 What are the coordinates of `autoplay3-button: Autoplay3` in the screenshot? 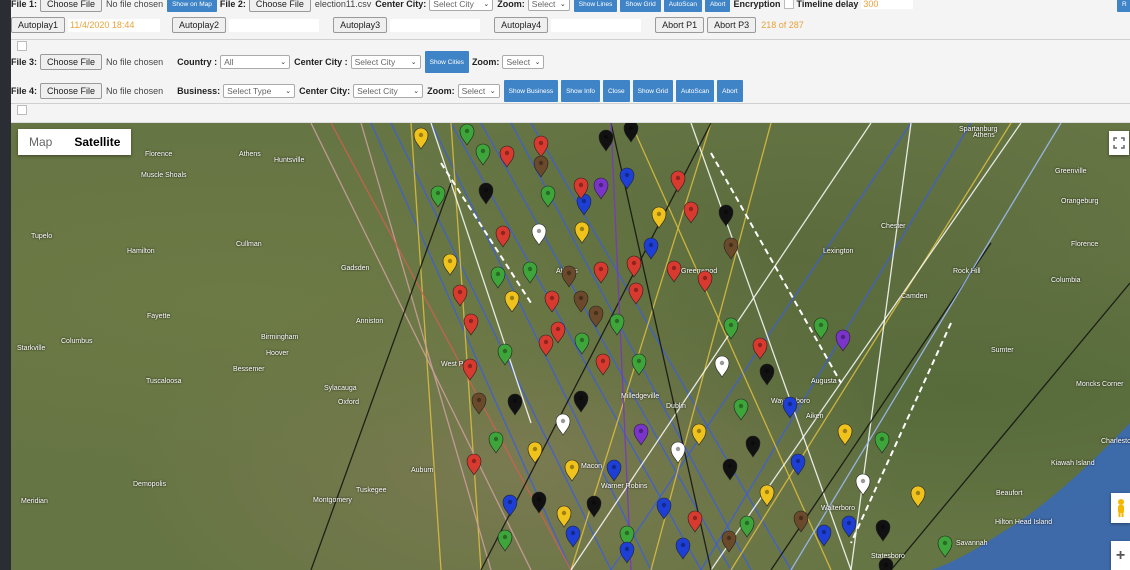 It's located at (360, 25).